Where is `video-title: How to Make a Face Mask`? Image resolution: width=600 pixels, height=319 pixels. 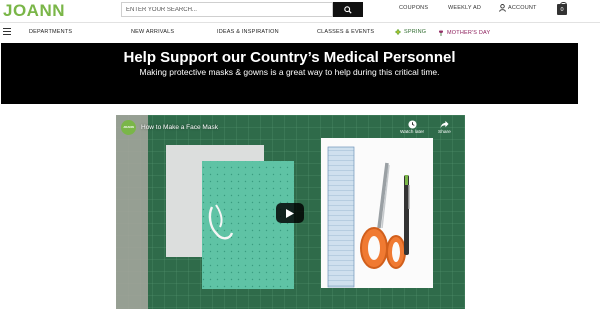 video-title: How to Make a Face Mask is located at coordinates (179, 127).